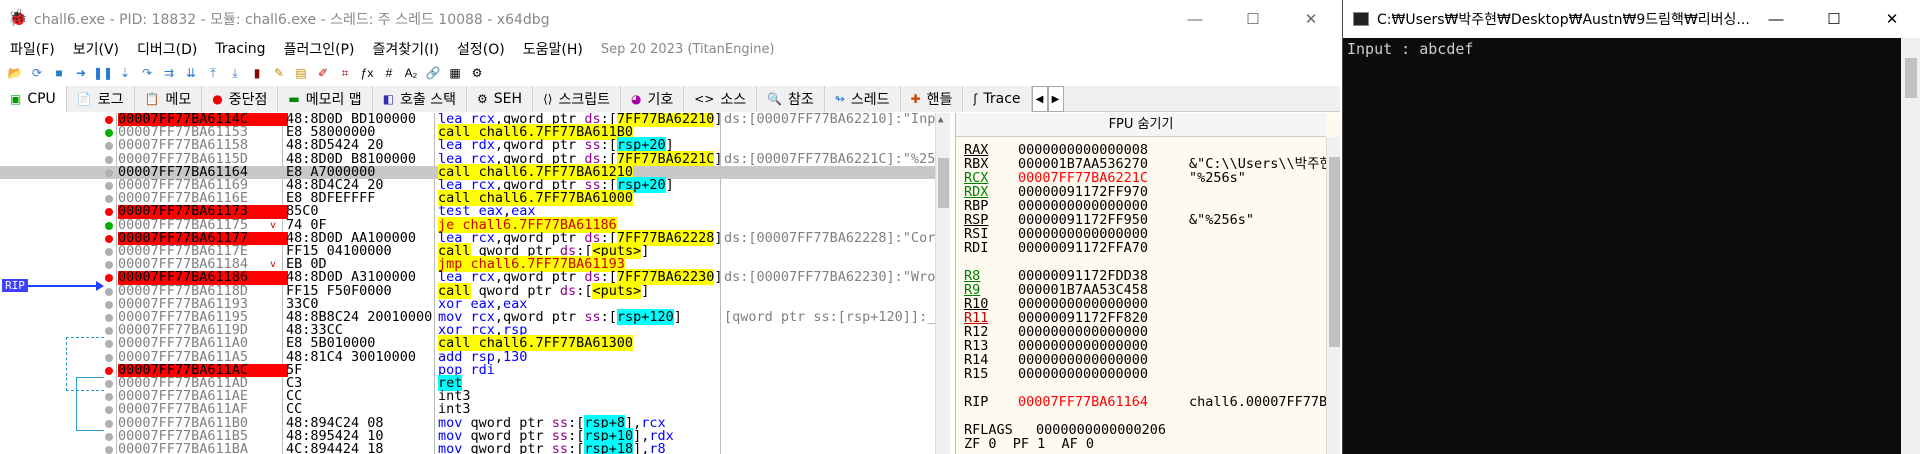  What do you see at coordinates (1144, 206) in the screenshot?
I see `register-row: RBP 0000000000000000` at bounding box center [1144, 206].